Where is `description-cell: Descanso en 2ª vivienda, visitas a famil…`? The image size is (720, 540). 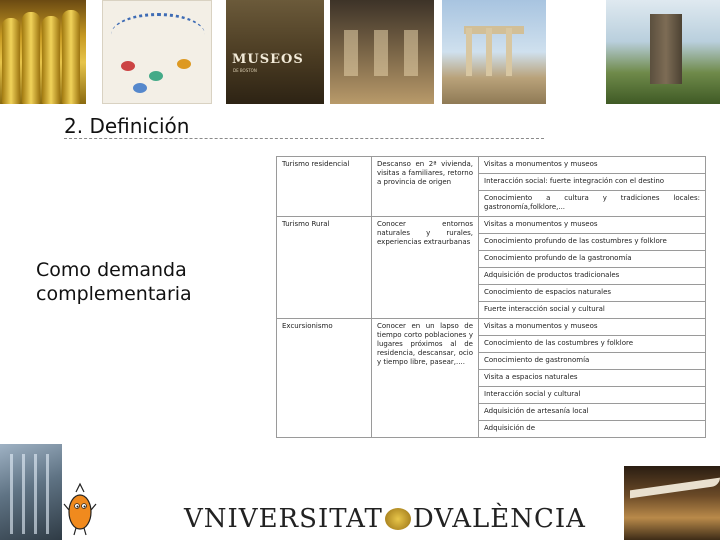 description-cell: Descanso en 2ª vivienda, visitas a famil… is located at coordinates (425, 186).